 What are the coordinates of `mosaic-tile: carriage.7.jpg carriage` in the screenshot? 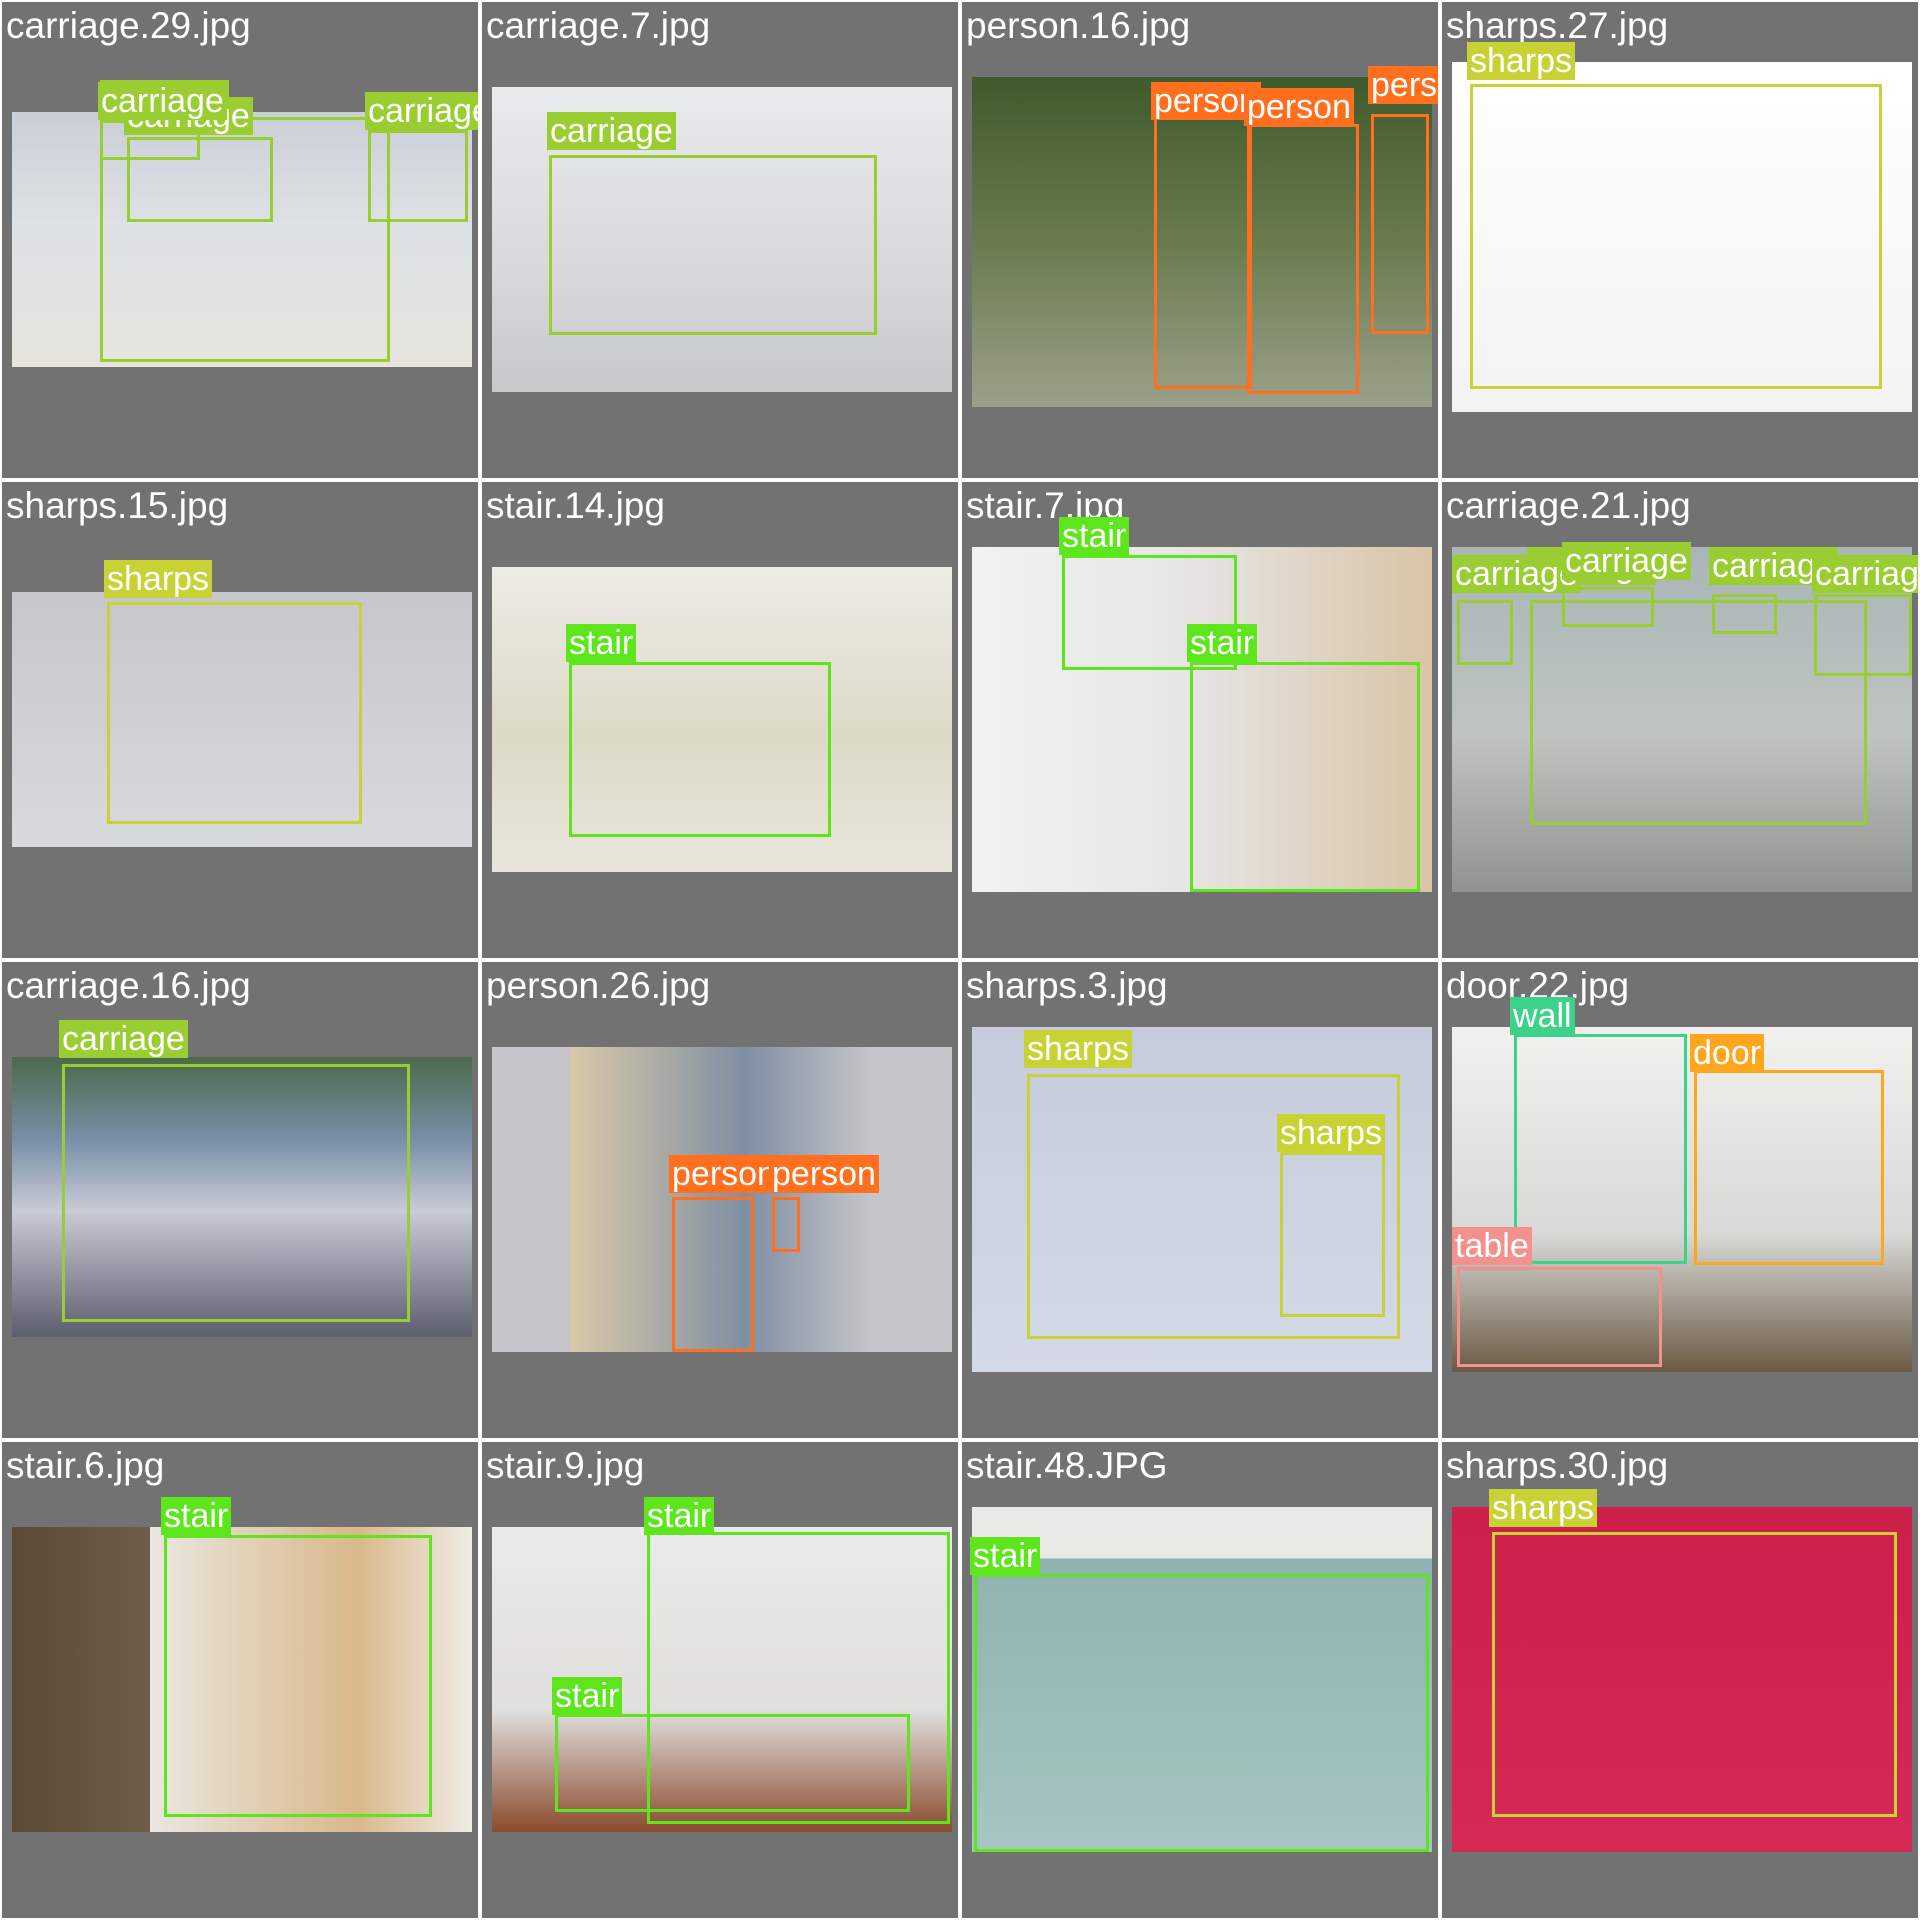 It's located at (720, 240).